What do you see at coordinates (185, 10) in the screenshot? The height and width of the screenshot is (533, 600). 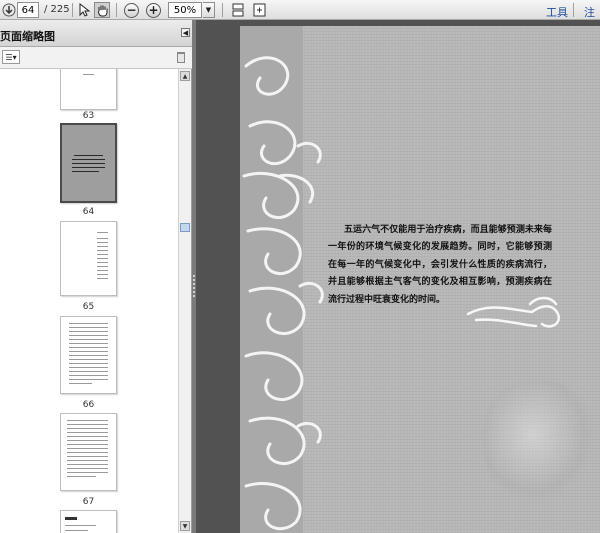 I see `zoom-level-input` at bounding box center [185, 10].